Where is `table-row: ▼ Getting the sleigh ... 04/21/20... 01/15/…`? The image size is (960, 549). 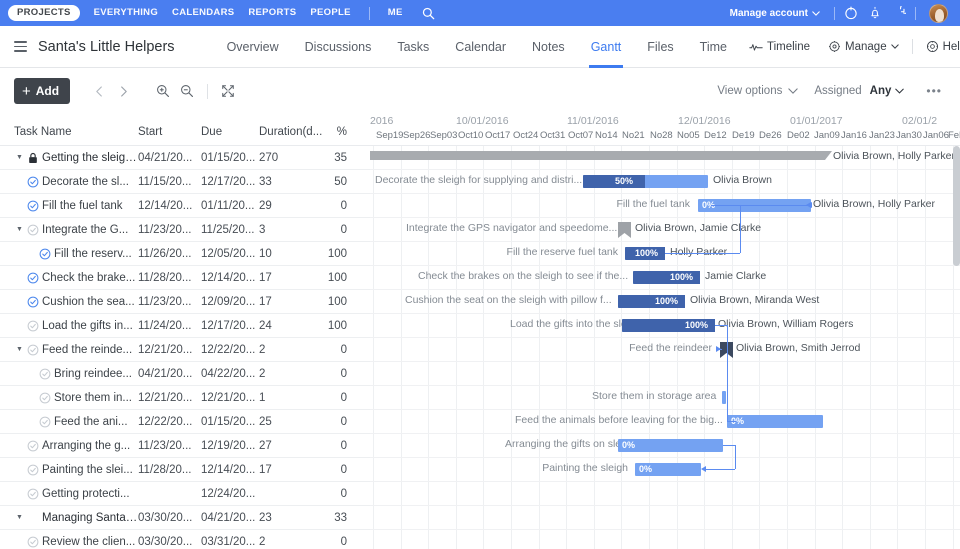 table-row: ▼ Getting the sleigh ... 04/21/20... 01/15/… is located at coordinates (185, 158).